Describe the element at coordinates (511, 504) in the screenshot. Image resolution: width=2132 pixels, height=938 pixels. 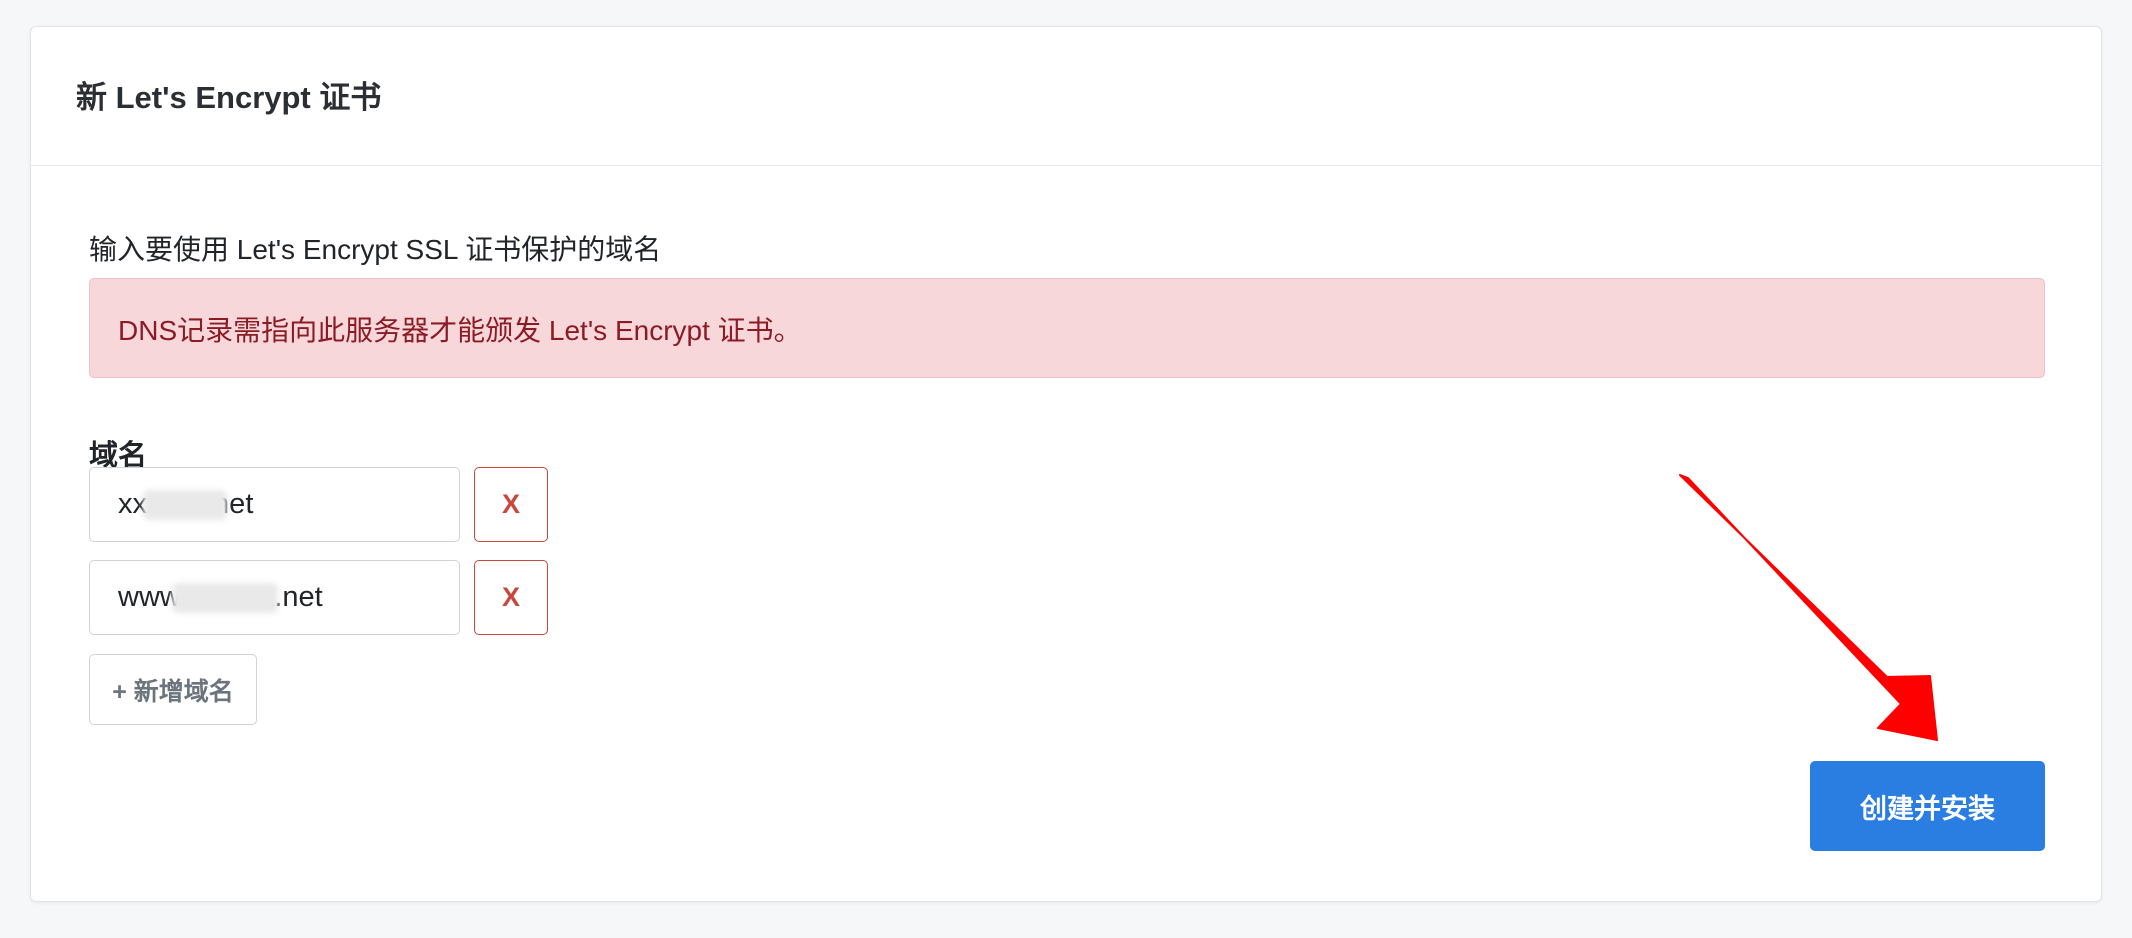
I see `remove-domain-button-1: X` at that location.